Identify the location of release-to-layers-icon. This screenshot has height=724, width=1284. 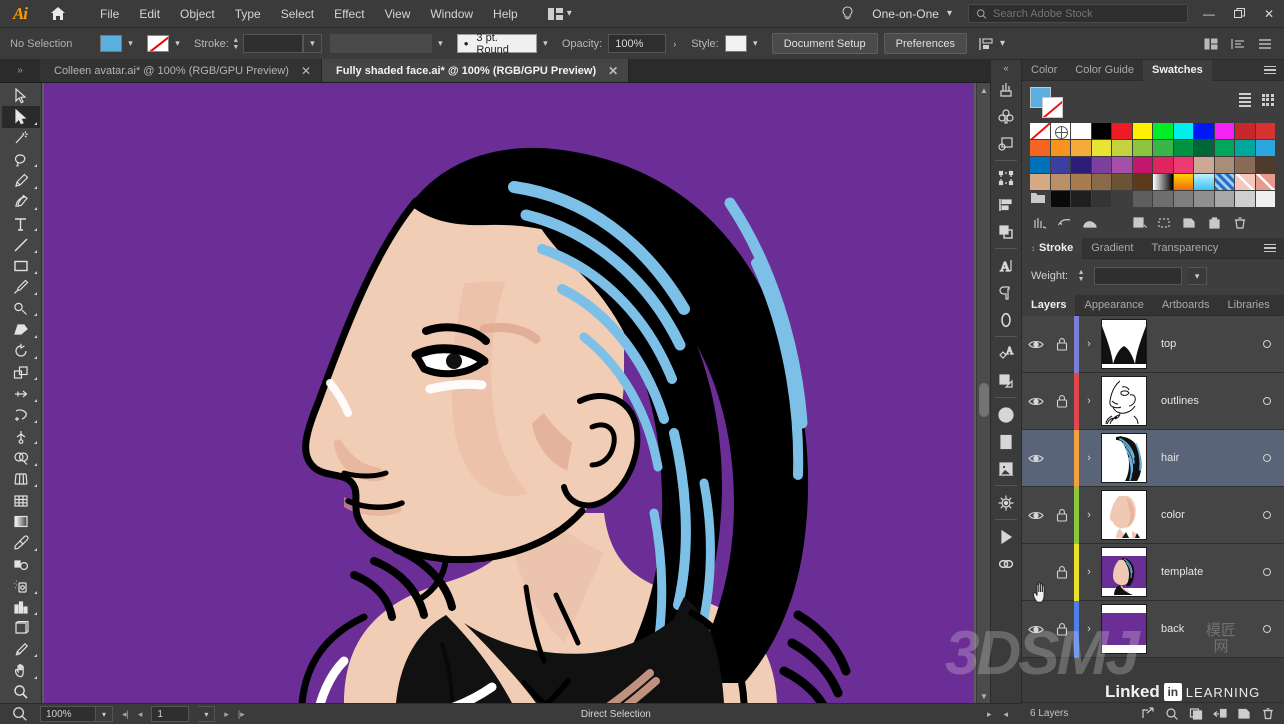
(1148, 713).